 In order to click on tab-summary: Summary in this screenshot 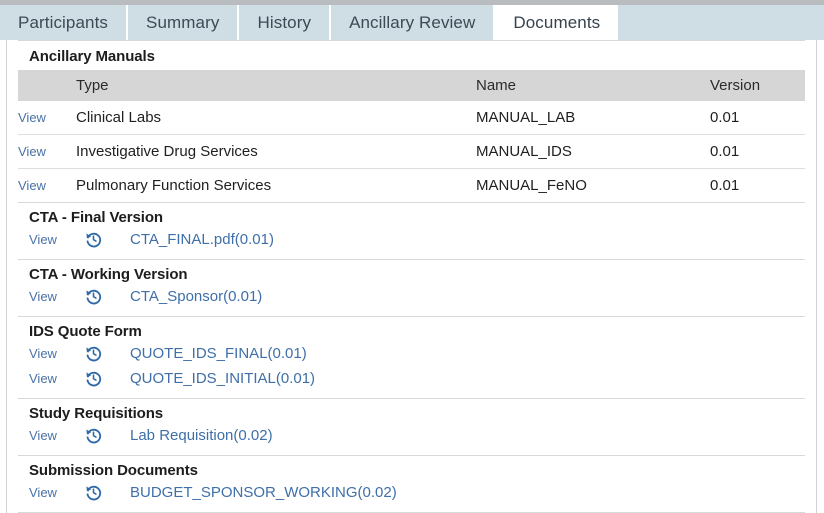, I will do `click(184, 22)`.